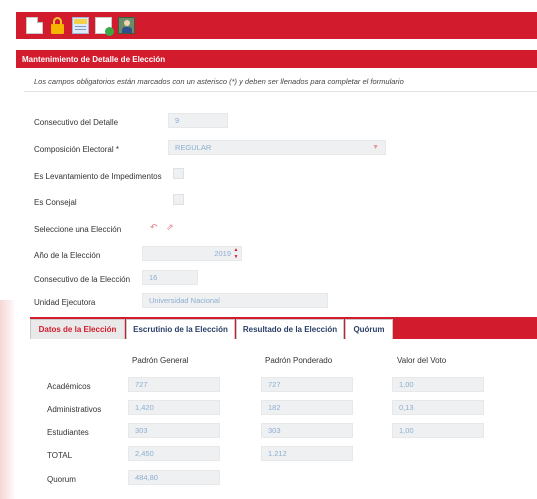 The height and width of the screenshot is (499, 537). Describe the element at coordinates (60, 455) in the screenshot. I see `row-label-total: TOTAL` at that location.